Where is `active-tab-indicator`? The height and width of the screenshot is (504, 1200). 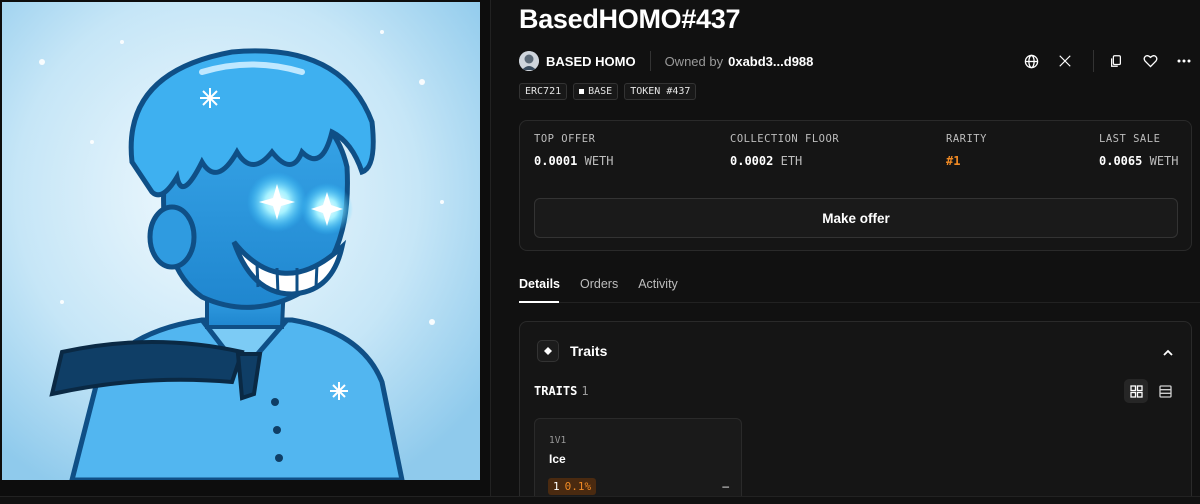
active-tab-indicator is located at coordinates (539, 302).